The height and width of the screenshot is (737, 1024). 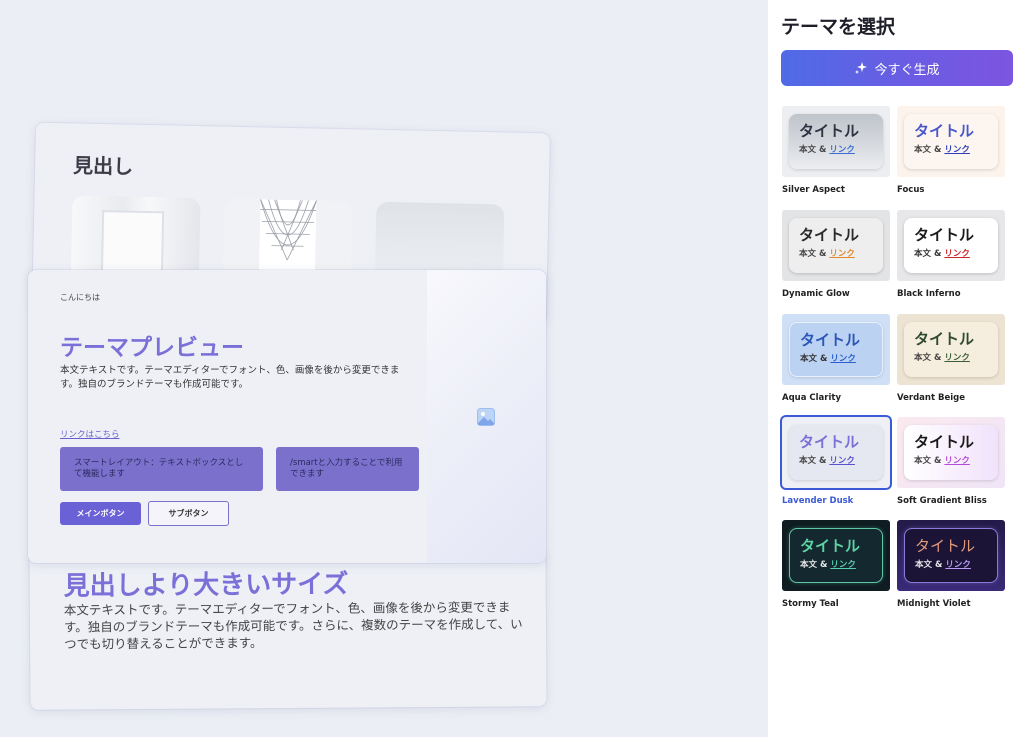 What do you see at coordinates (836, 254) in the screenshot?
I see `theme-dynamic-glow: タイトル 本文 & リンク Dynamic Glow` at bounding box center [836, 254].